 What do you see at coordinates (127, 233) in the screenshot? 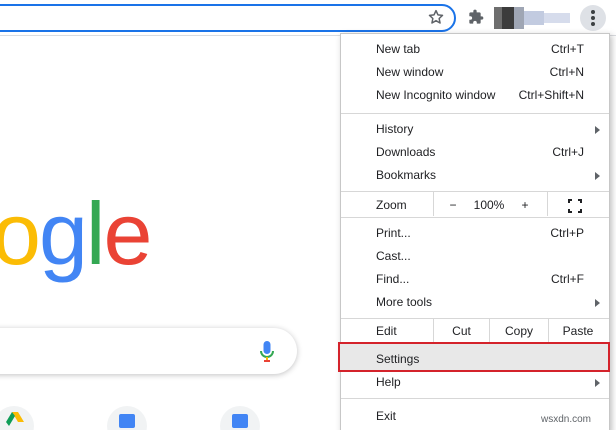
I see `logo-letter-e: e` at bounding box center [127, 233].